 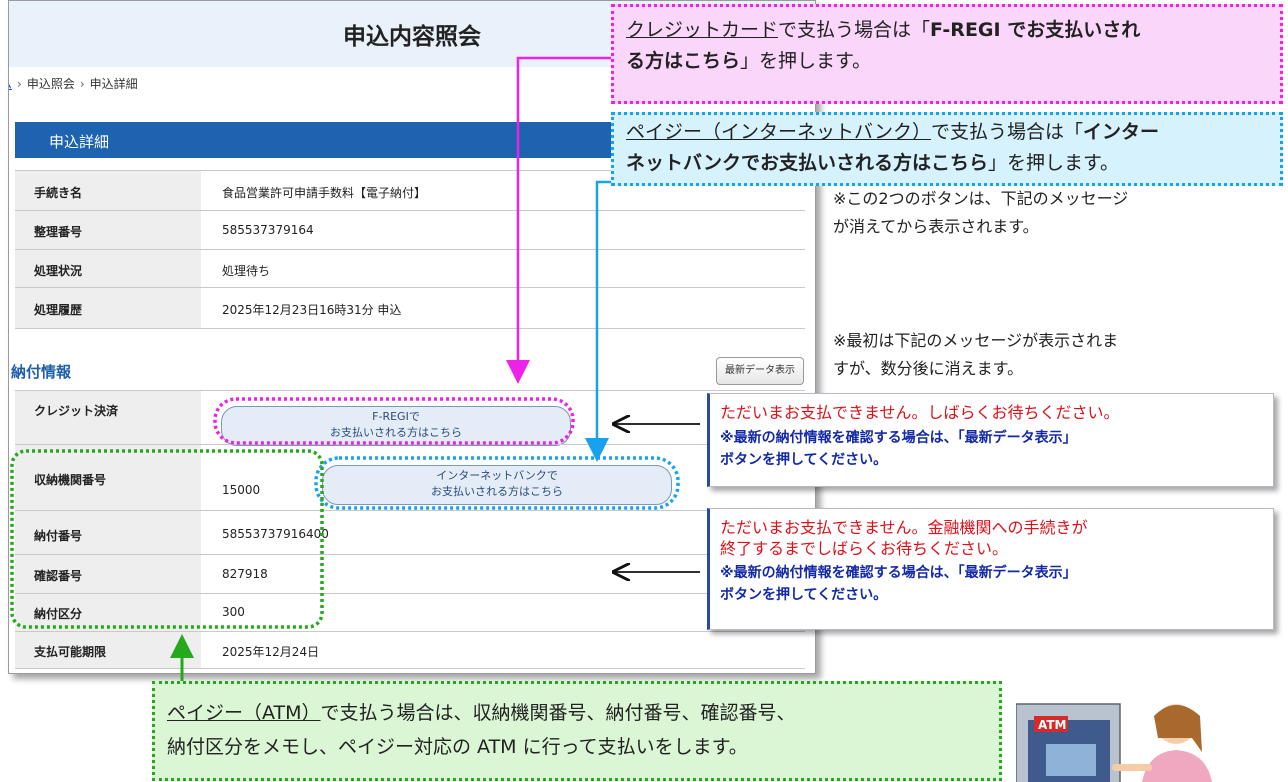 What do you see at coordinates (981, 212) in the screenshot?
I see `note-buttons: ※この2つのボタンは、下記のメッセージ が消えてから表示されます。` at bounding box center [981, 212].